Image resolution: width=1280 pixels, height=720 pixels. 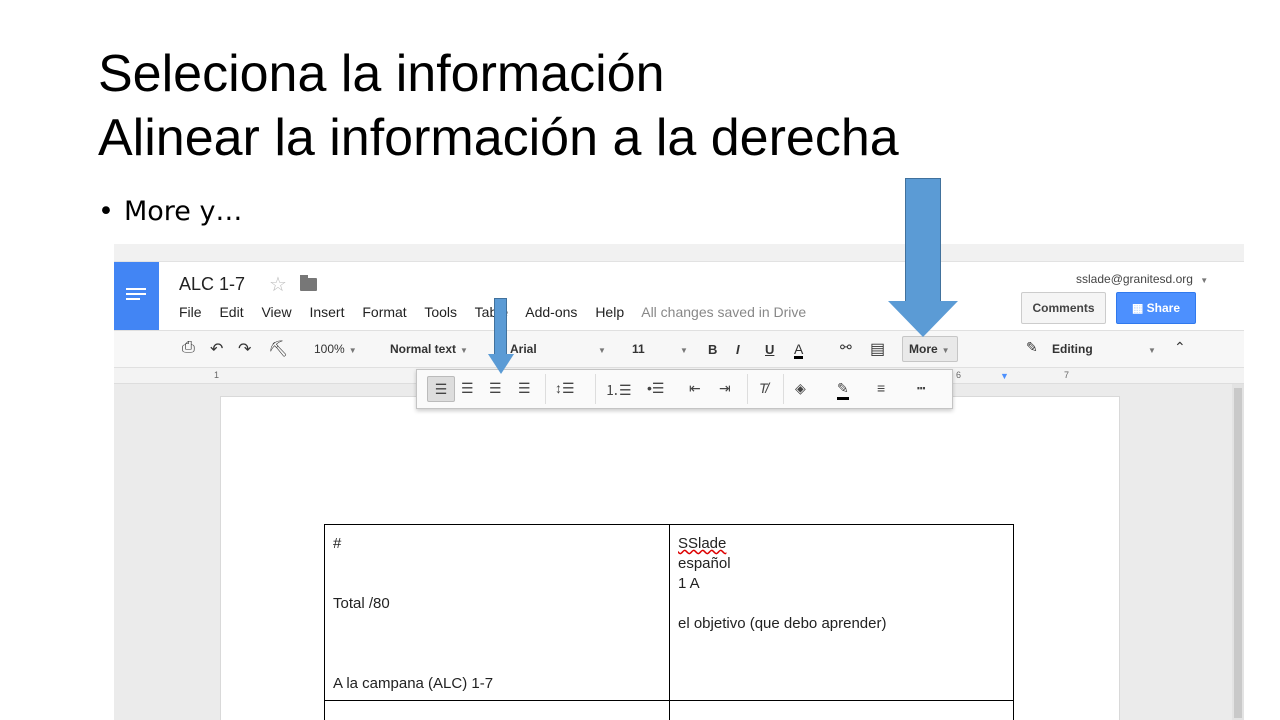 What do you see at coordinates (441, 389) in the screenshot?
I see `align-left-icon: ☰` at bounding box center [441, 389].